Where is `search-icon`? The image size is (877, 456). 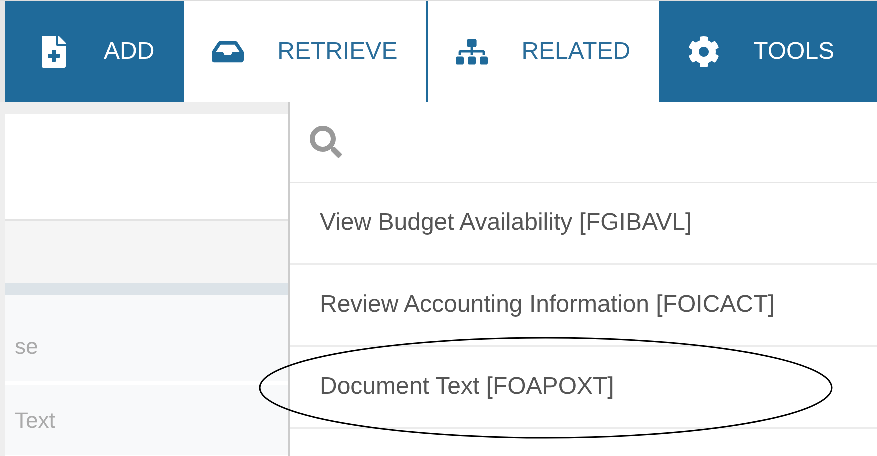
search-icon is located at coordinates (326, 142).